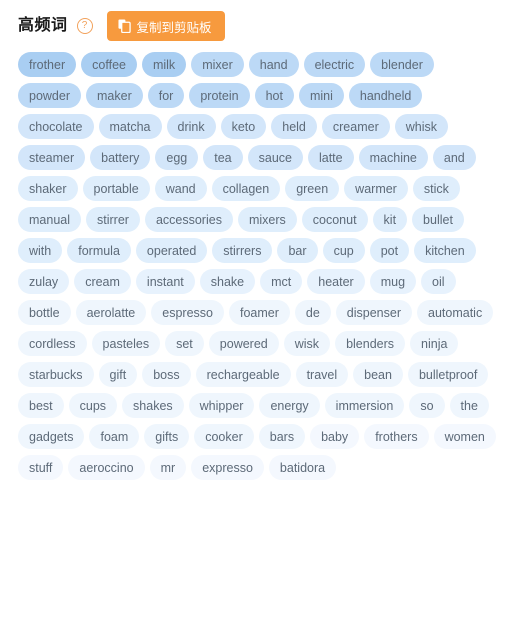 The image size is (519, 621). I want to click on keyword-tag: starbucks, so click(56, 374).